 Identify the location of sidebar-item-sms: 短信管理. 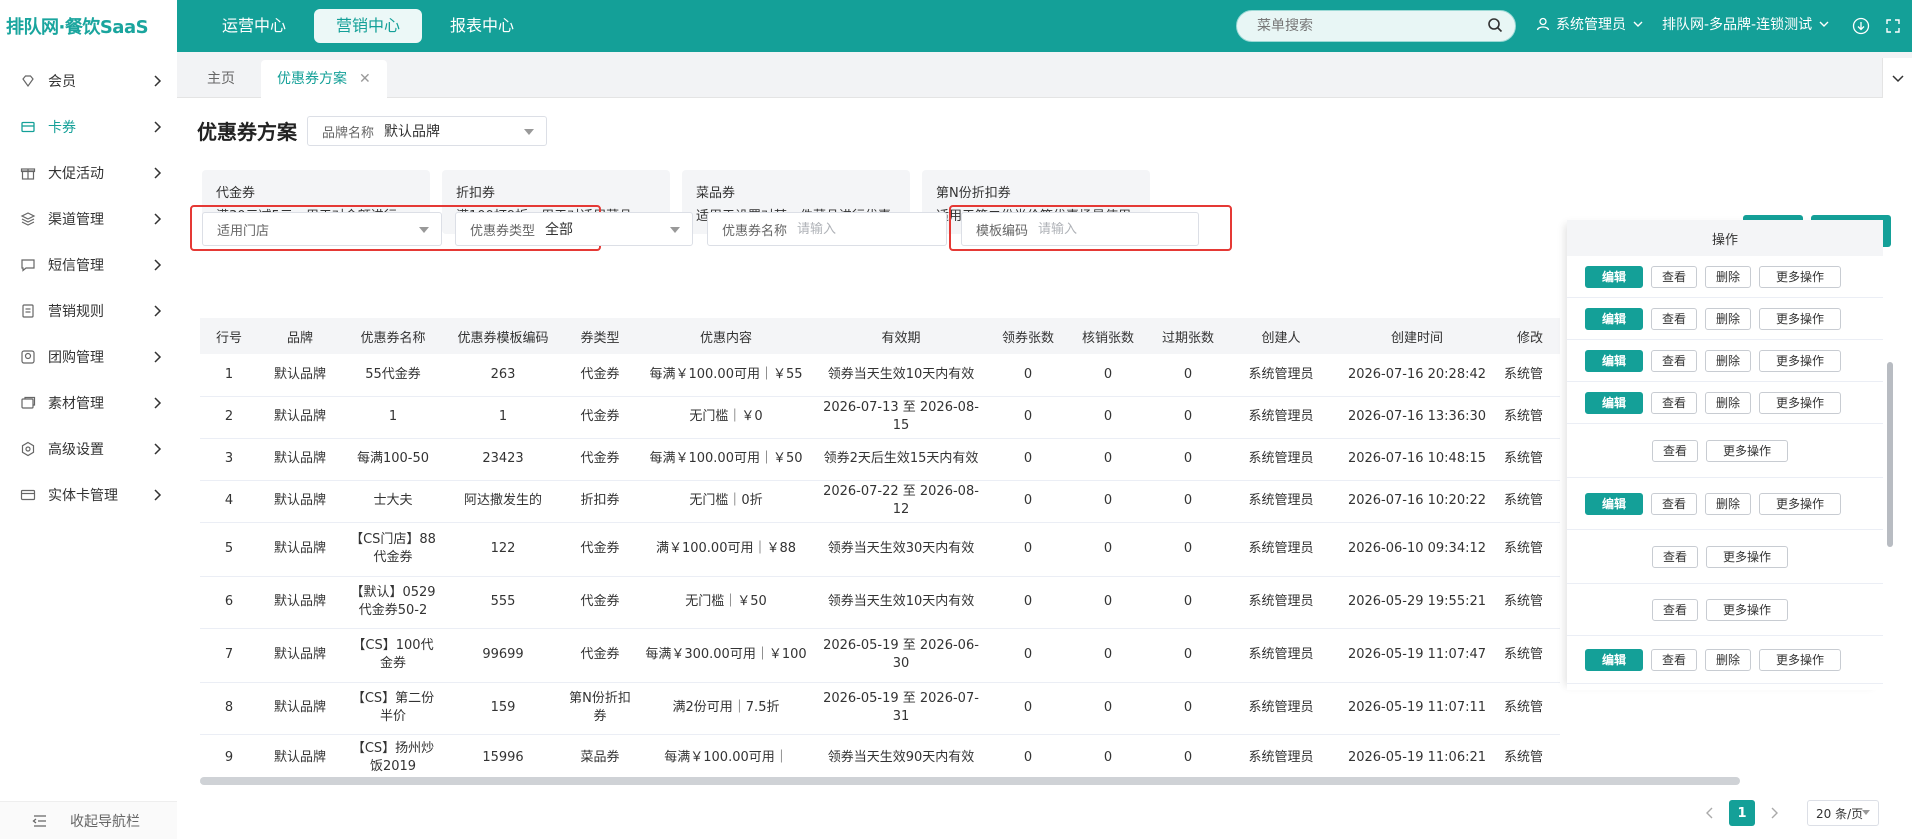
(88, 265).